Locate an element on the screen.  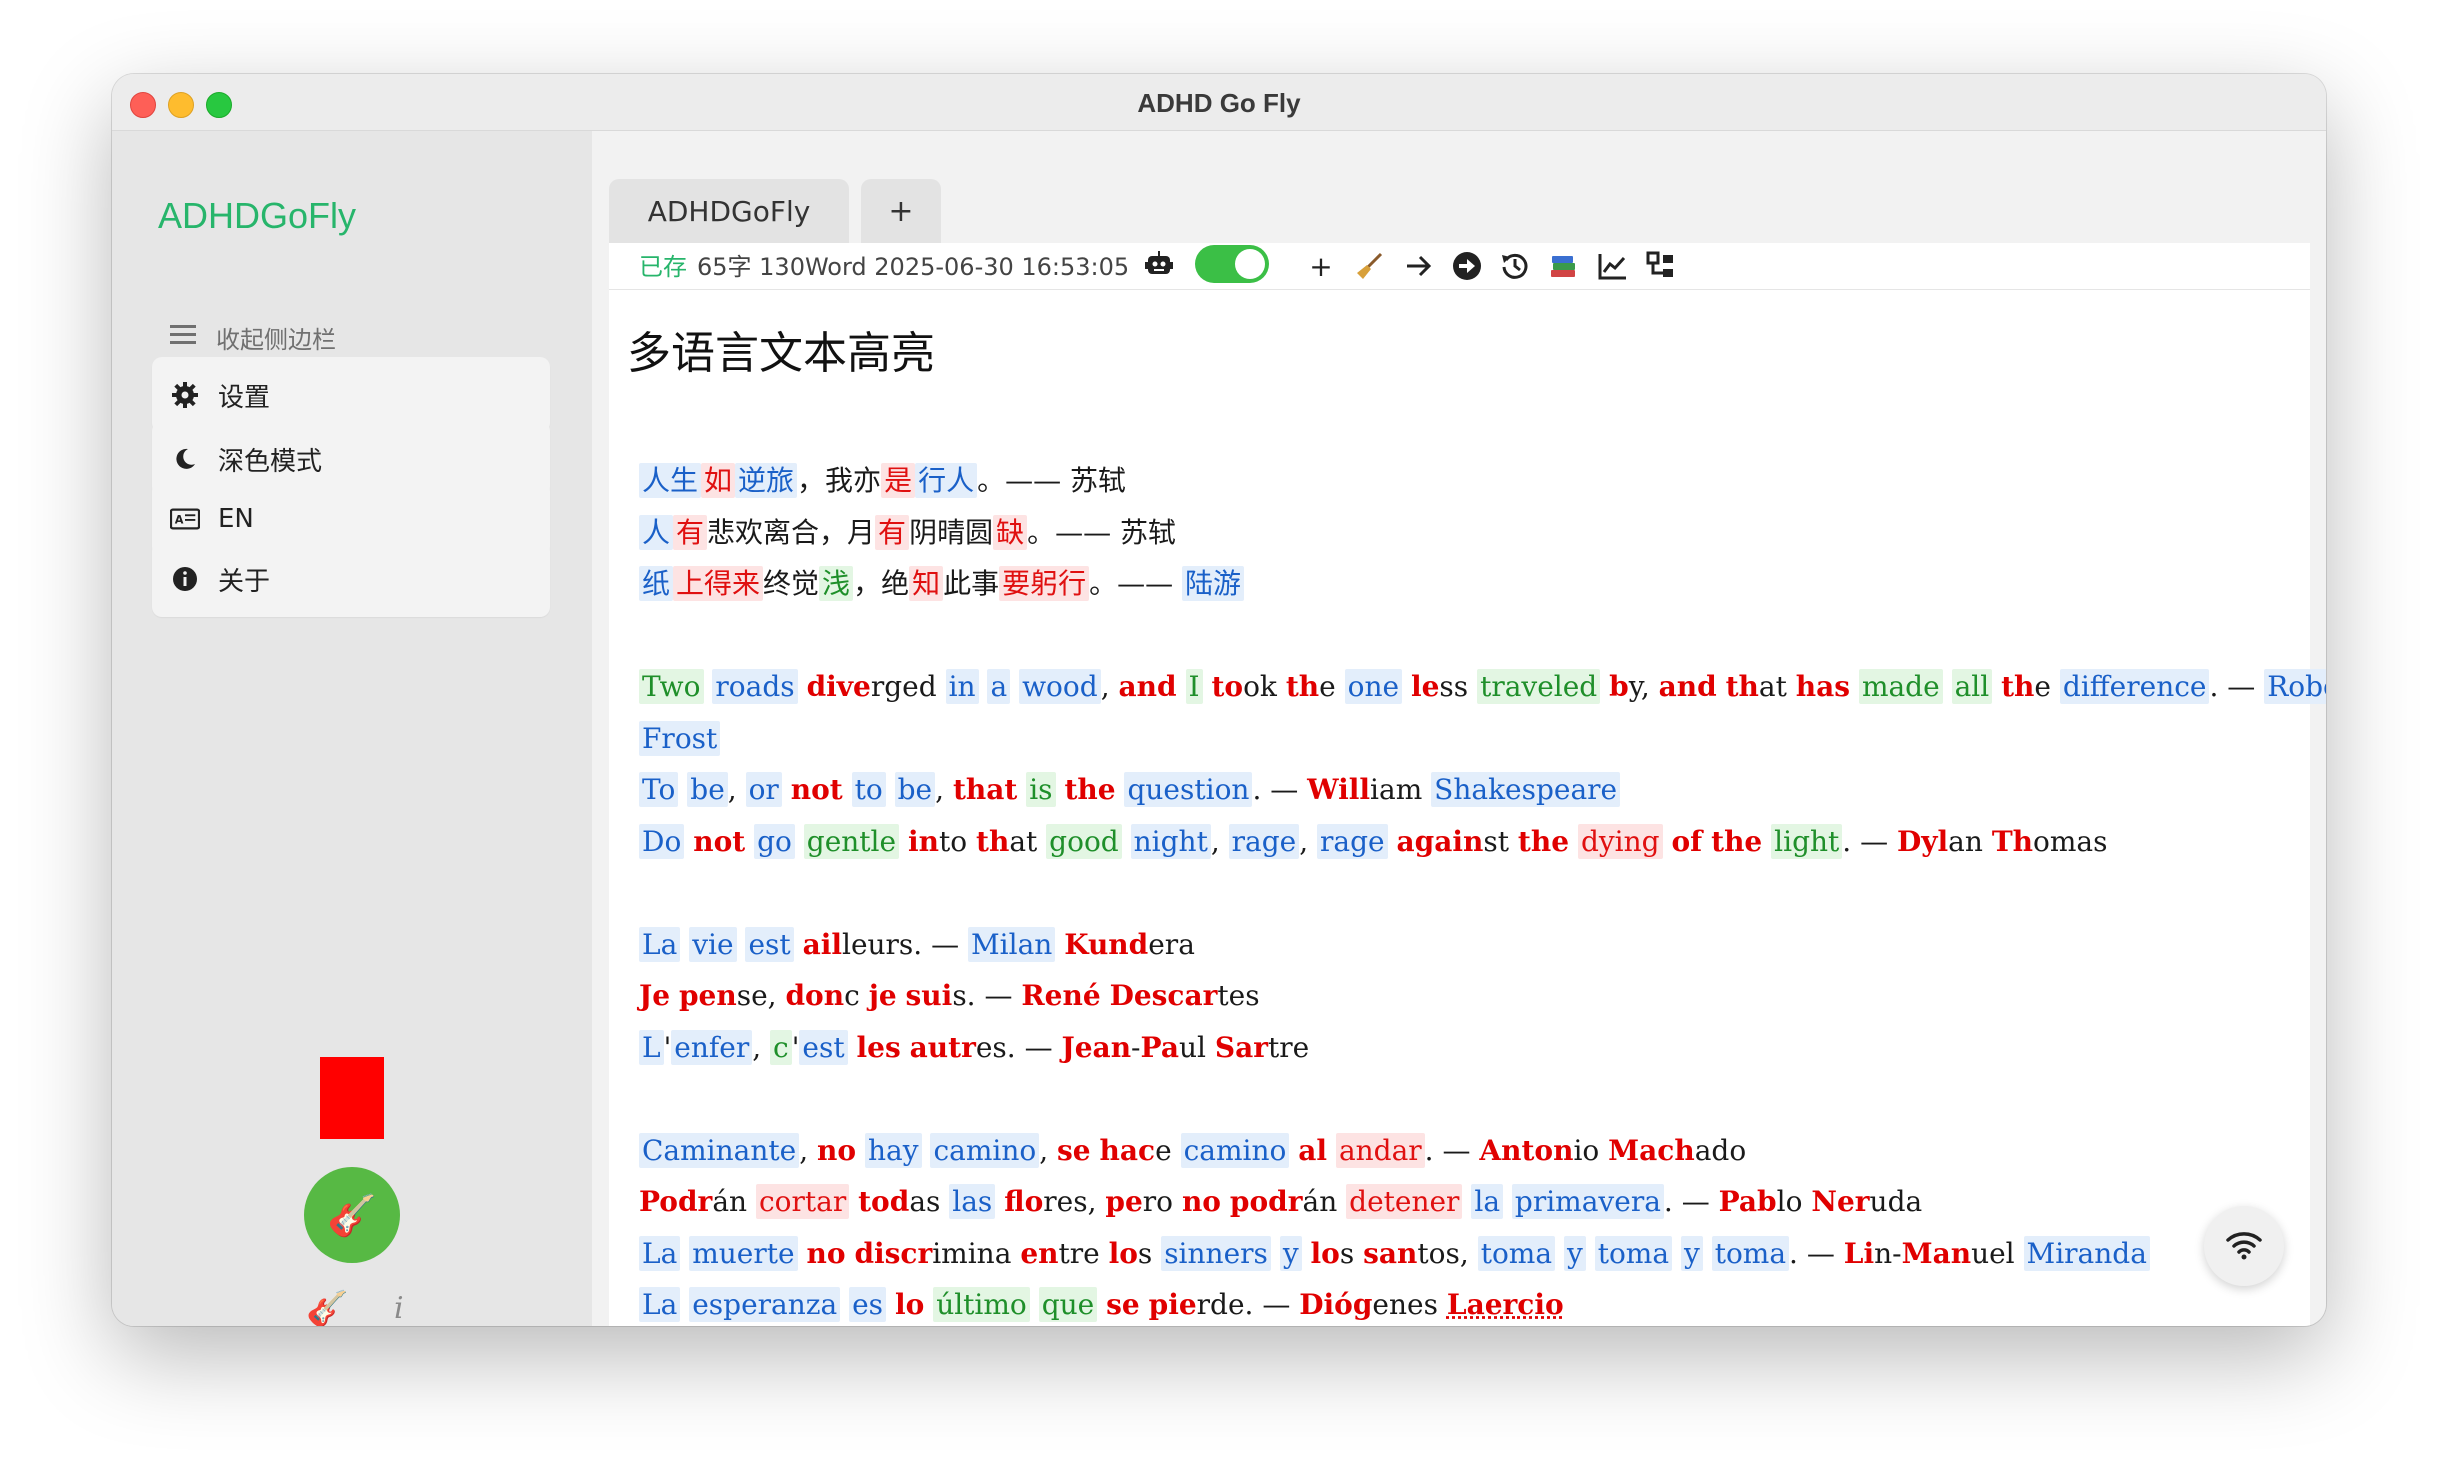
small-guitar-icon: 🎸 is located at coordinates (327, 1307).